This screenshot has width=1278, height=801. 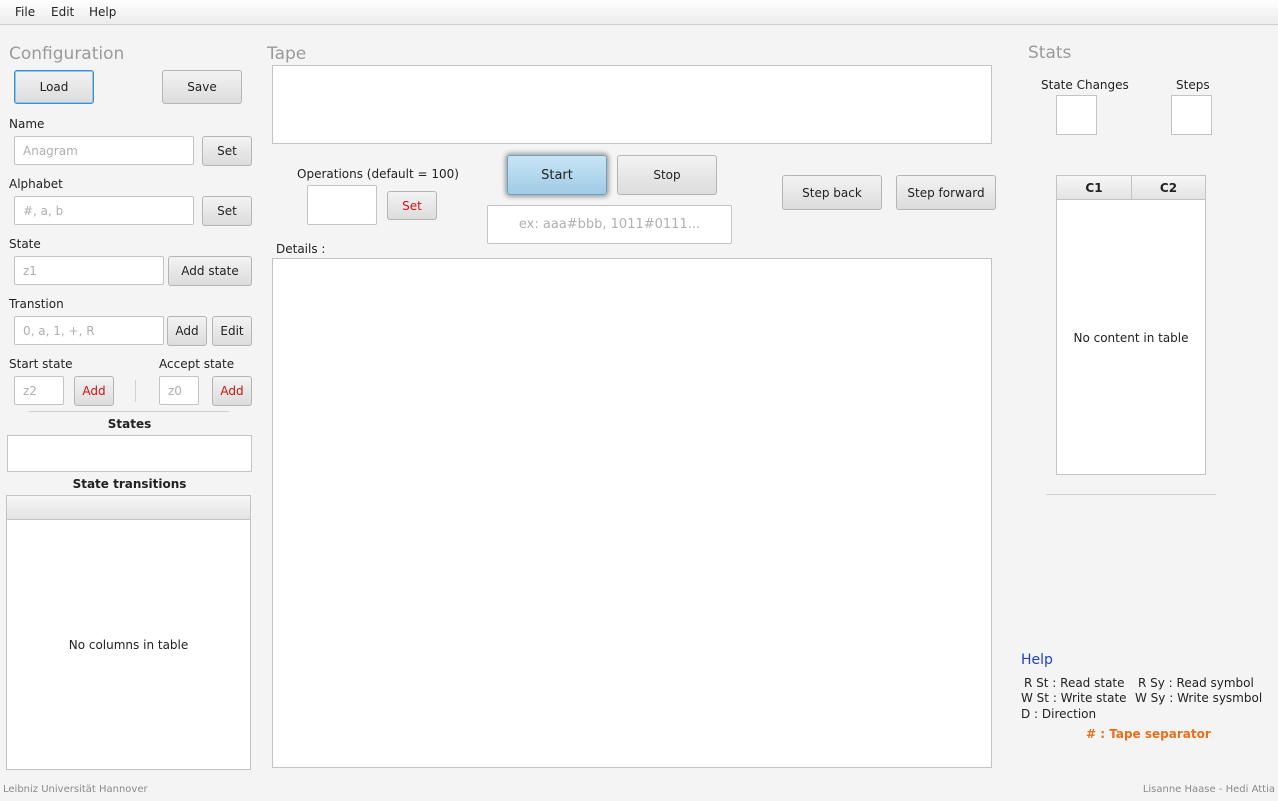 What do you see at coordinates (129, 453) in the screenshot?
I see `states-list` at bounding box center [129, 453].